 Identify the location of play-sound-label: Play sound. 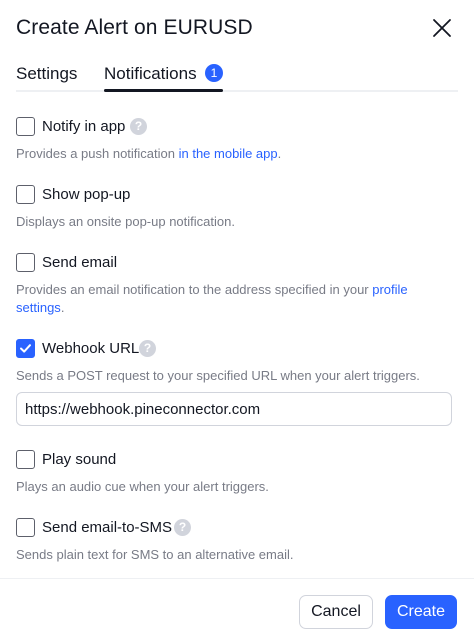
(79, 459).